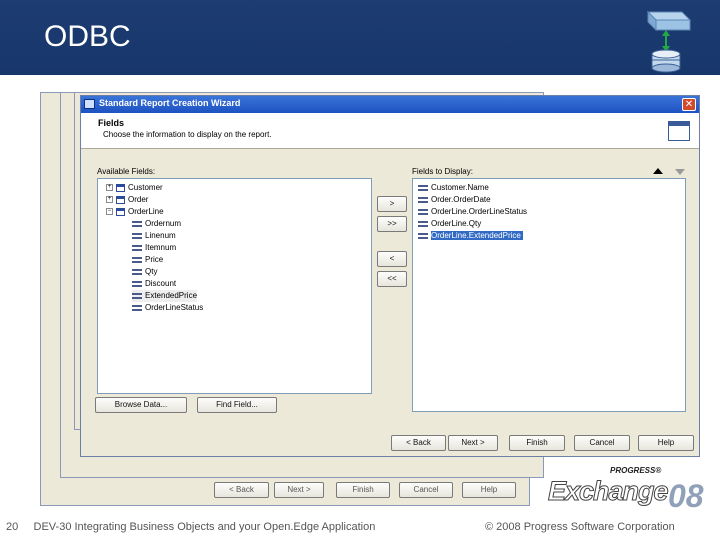  What do you see at coordinates (161, 247) in the screenshot?
I see `tree-item-label: Itemnum` at bounding box center [161, 247].